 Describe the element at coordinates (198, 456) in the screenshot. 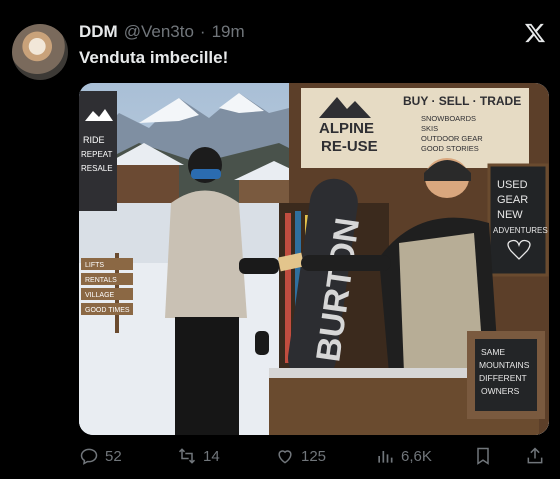

I see `retweet-button: 14` at that location.